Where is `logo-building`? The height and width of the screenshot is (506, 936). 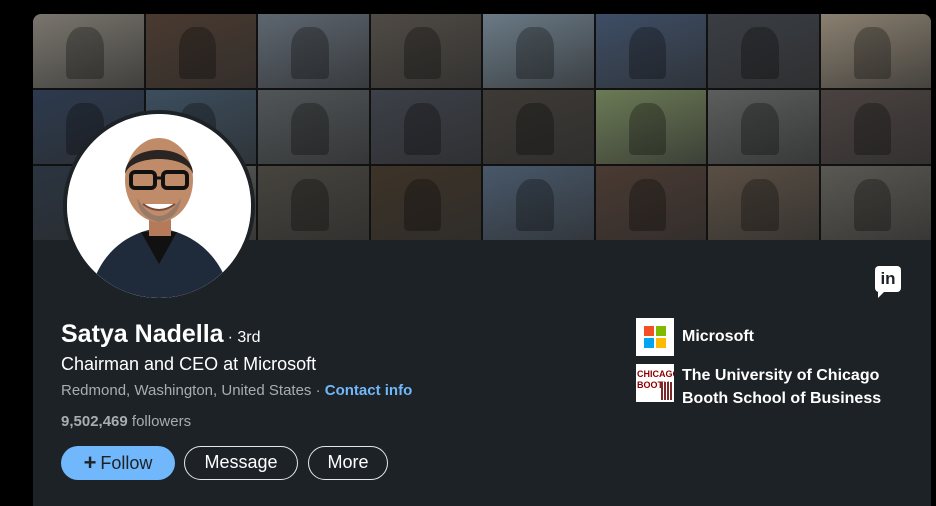 logo-building is located at coordinates (667, 391).